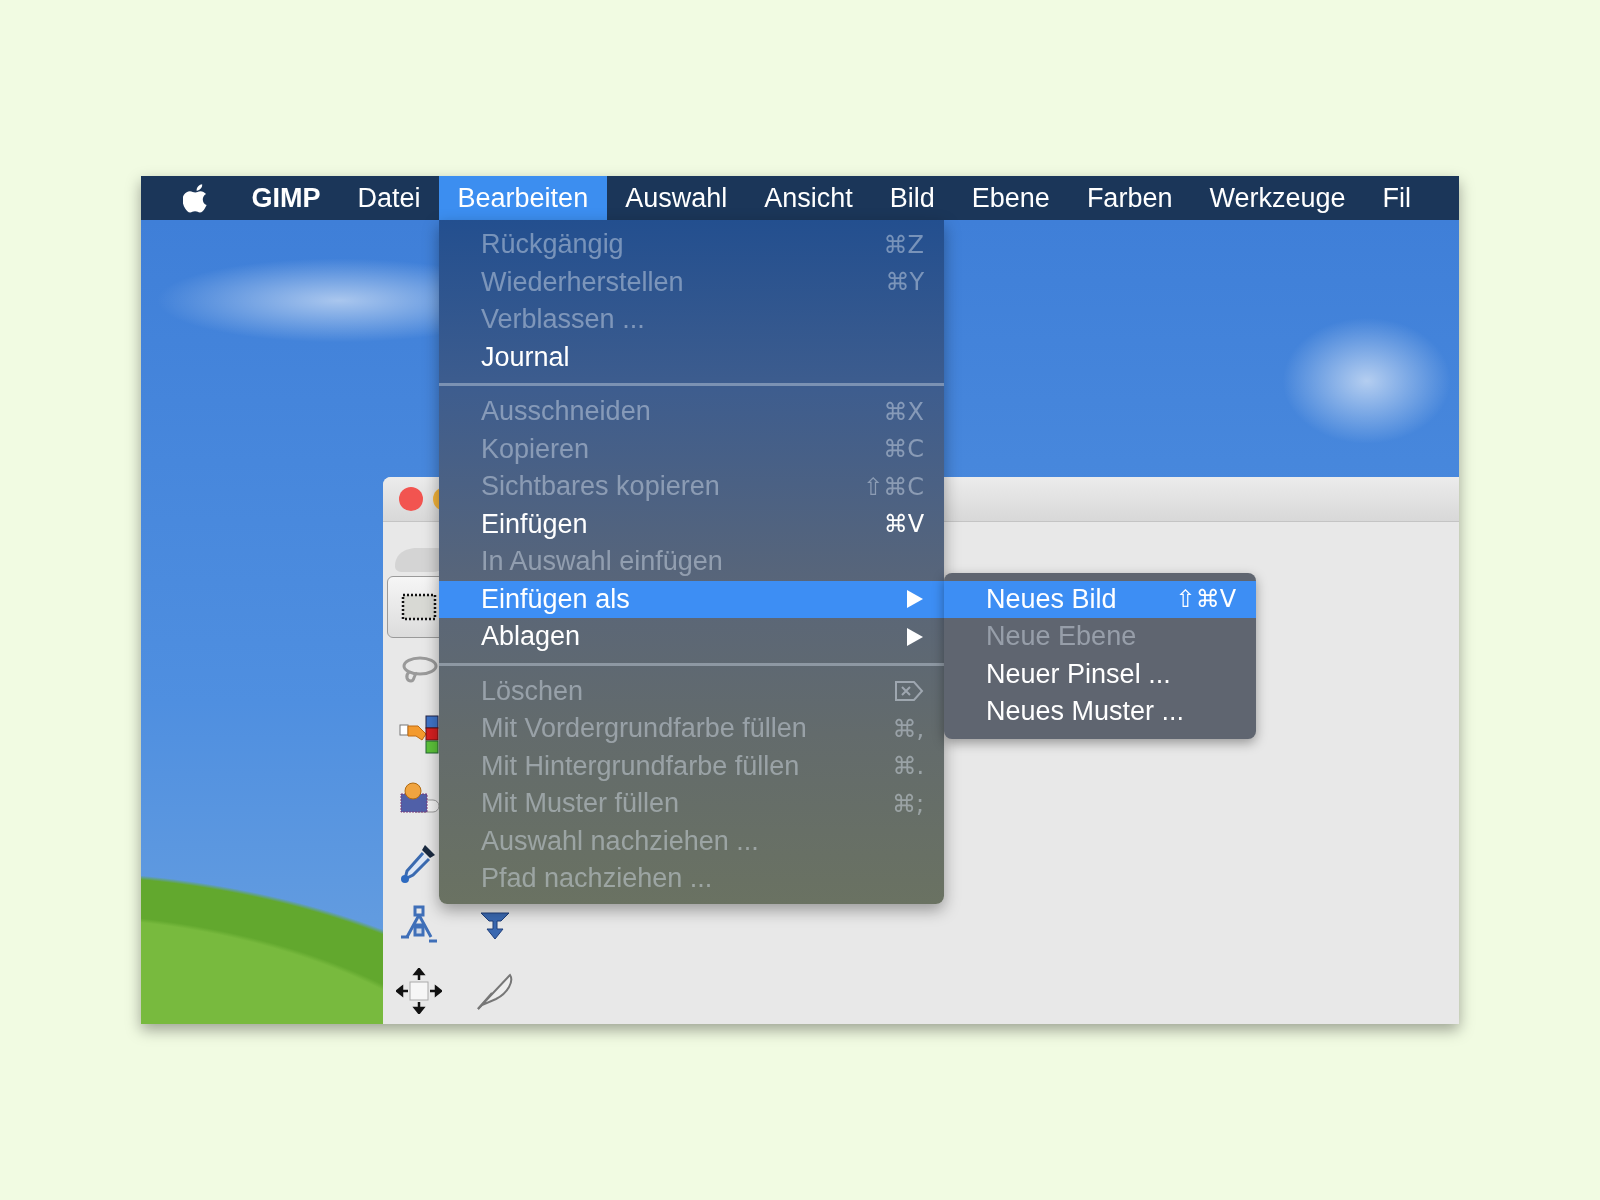  Describe the element at coordinates (1011, 198) in the screenshot. I see `menu-bar-item: Ebene` at that location.